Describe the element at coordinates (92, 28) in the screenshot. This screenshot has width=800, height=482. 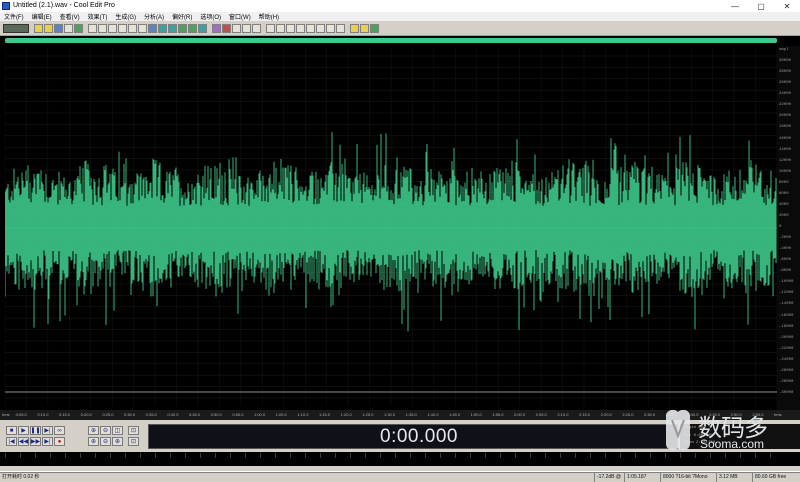
I see `undo-button` at that location.